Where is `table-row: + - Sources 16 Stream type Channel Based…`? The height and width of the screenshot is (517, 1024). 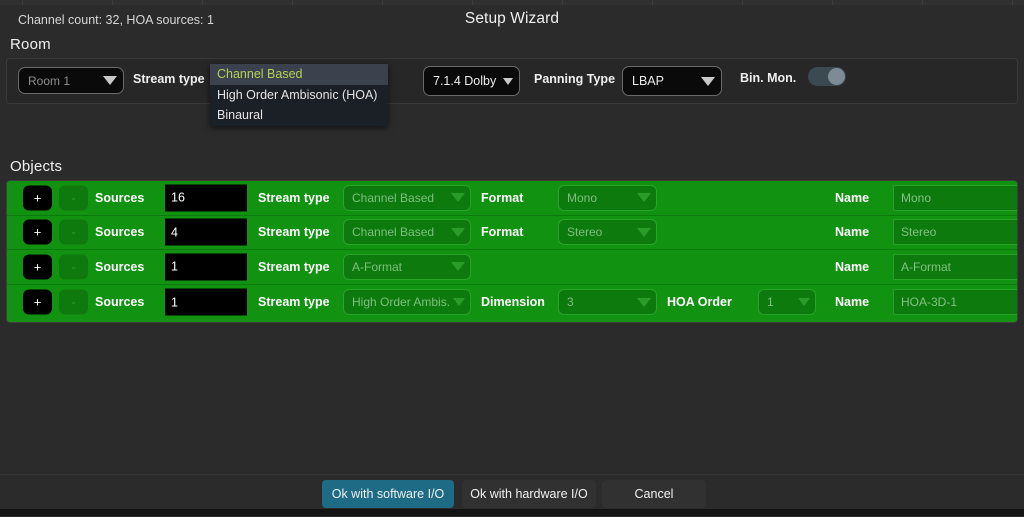 table-row: + - Sources 16 Stream type Channel Based… is located at coordinates (512, 198).